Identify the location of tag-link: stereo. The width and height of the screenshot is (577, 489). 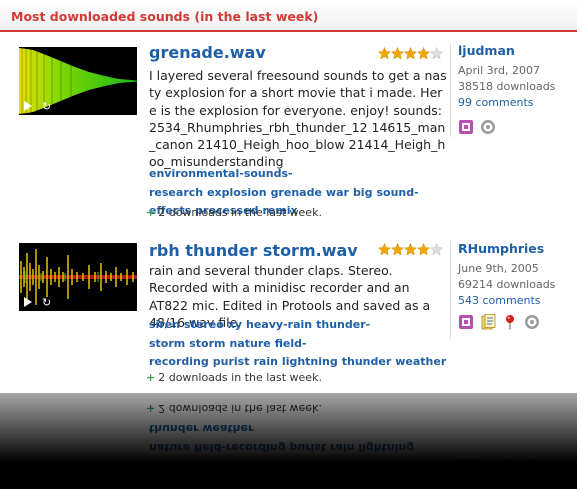
(204, 324).